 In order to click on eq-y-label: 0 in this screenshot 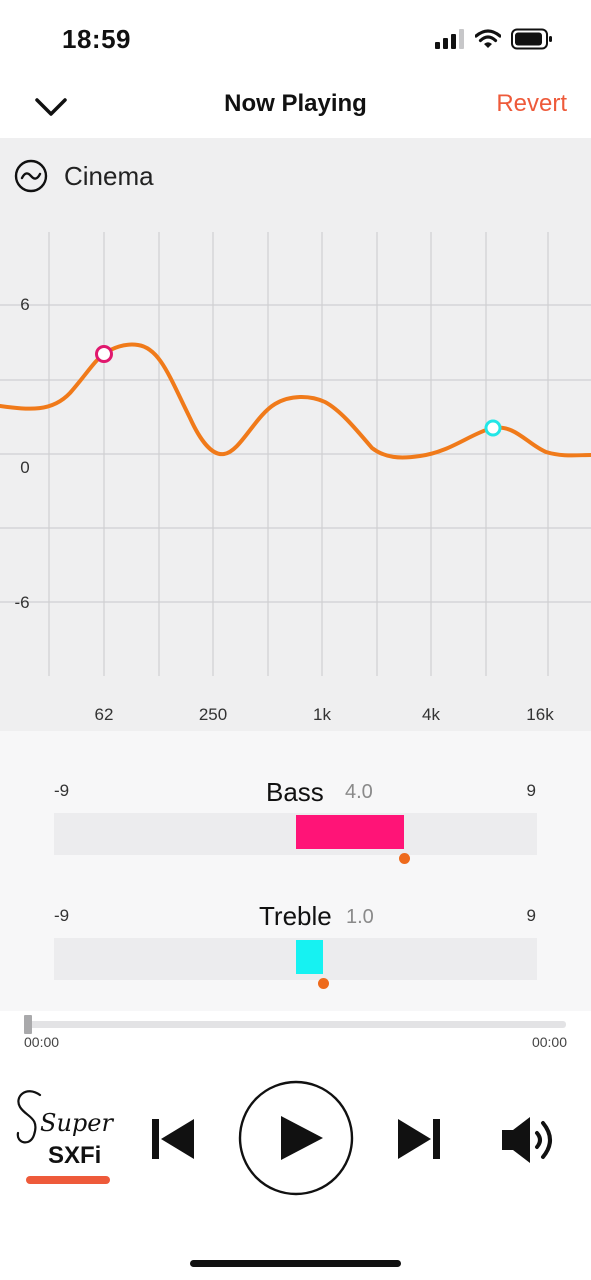, I will do `click(24, 467)`.